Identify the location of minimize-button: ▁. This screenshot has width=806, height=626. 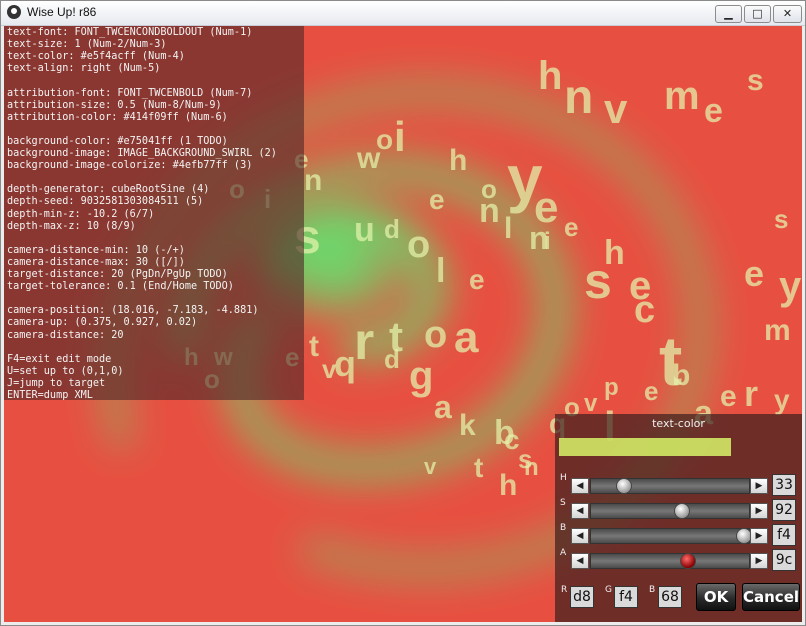
(728, 14).